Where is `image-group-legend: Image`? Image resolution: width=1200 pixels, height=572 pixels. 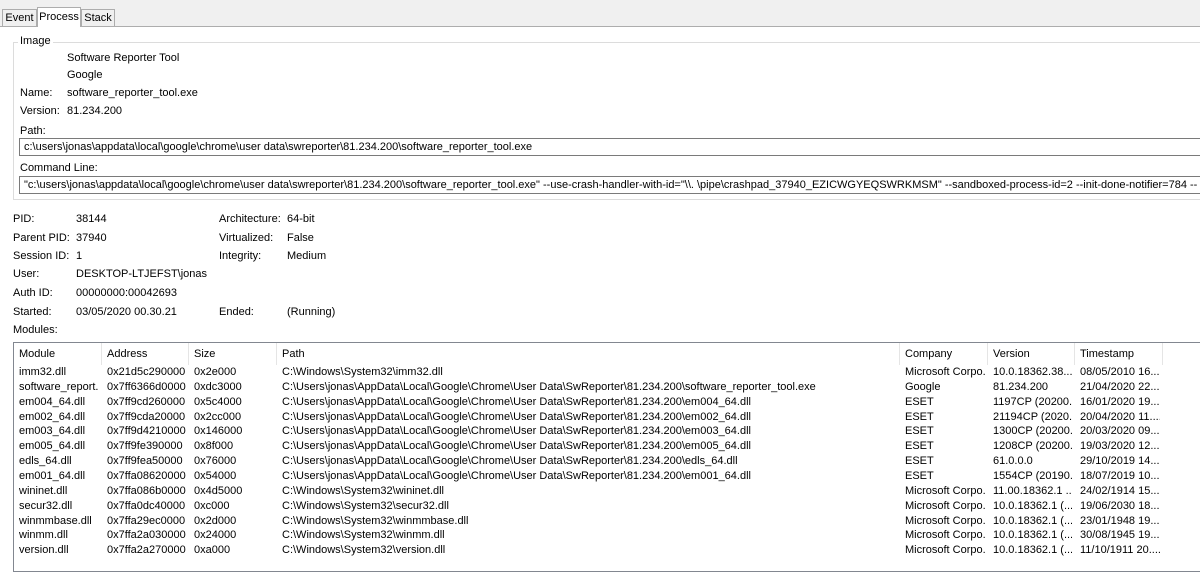 image-group-legend: Image is located at coordinates (35, 41).